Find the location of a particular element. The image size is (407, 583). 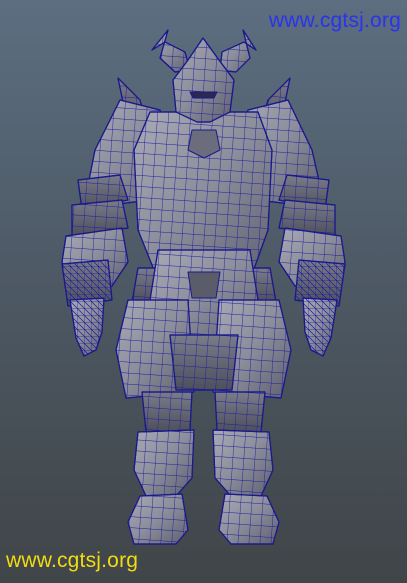

greave-right-wireframe is located at coordinates (243, 463).